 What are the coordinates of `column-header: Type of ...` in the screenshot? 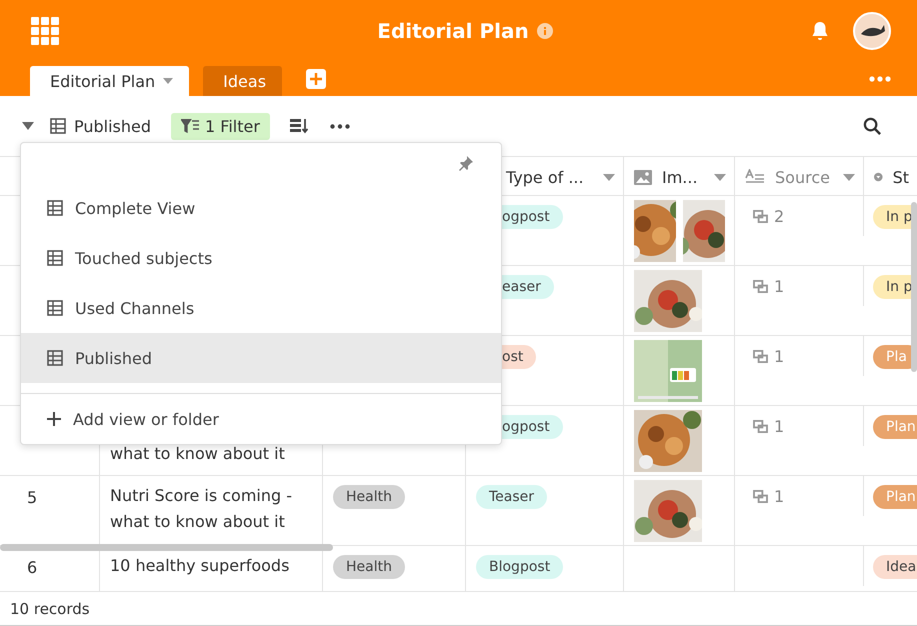 It's located at (545, 177).